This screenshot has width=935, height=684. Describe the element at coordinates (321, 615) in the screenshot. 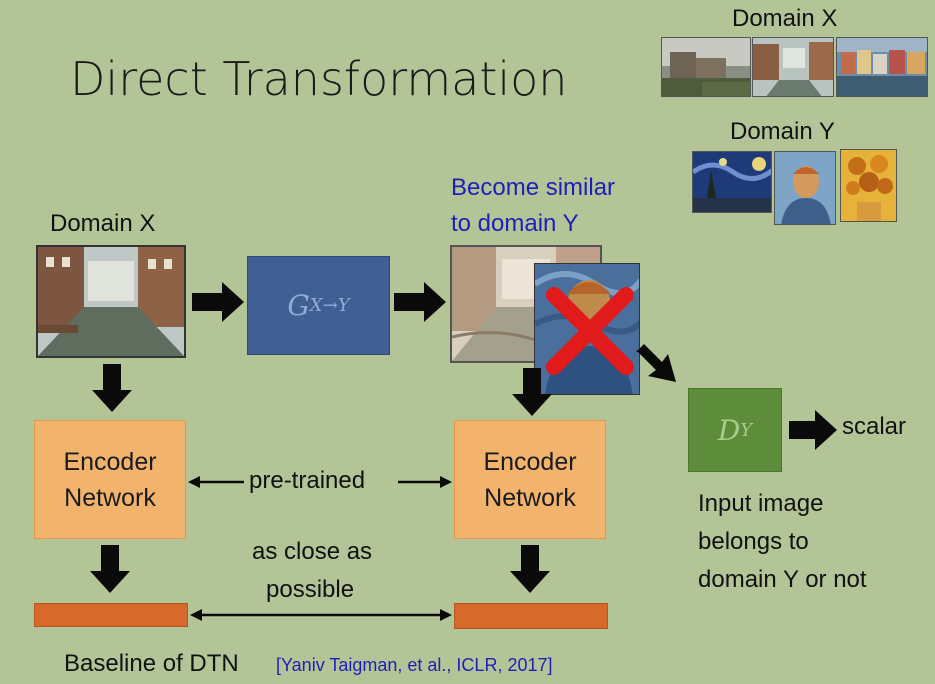

I see `arrow-as-close-as-possible` at that location.